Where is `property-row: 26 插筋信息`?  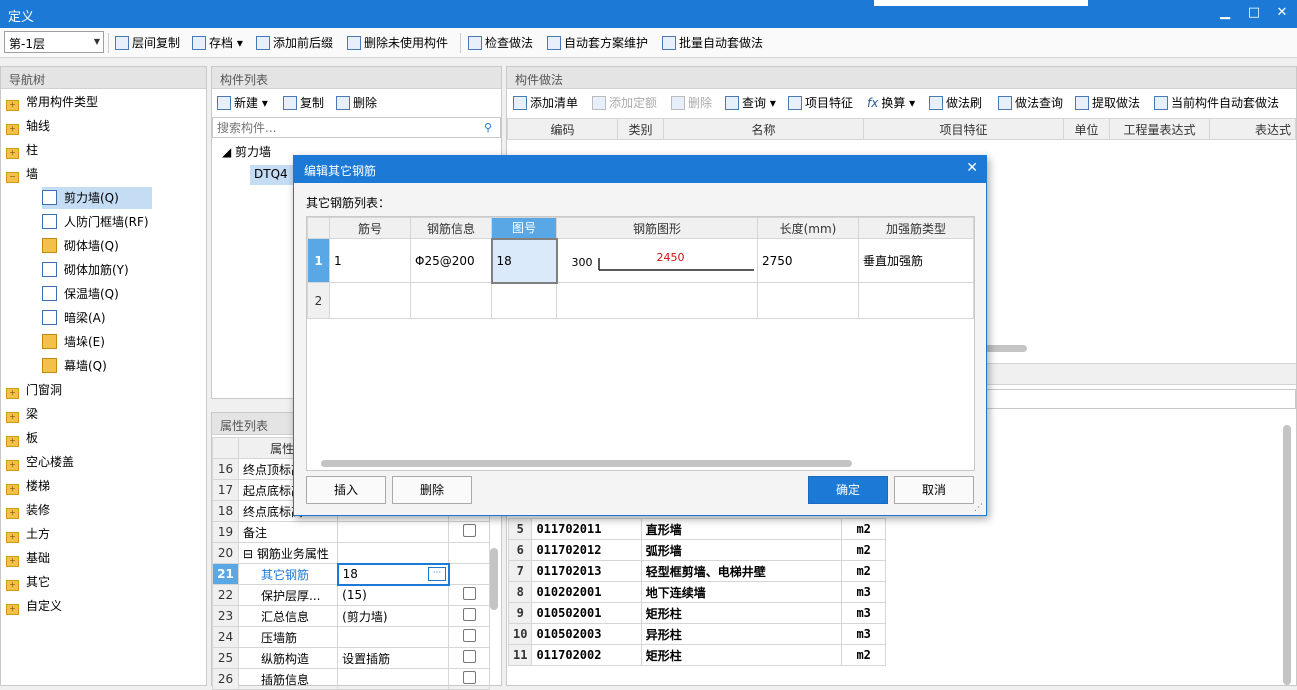
property-row: 26 插筋信息 is located at coordinates (351, 679).